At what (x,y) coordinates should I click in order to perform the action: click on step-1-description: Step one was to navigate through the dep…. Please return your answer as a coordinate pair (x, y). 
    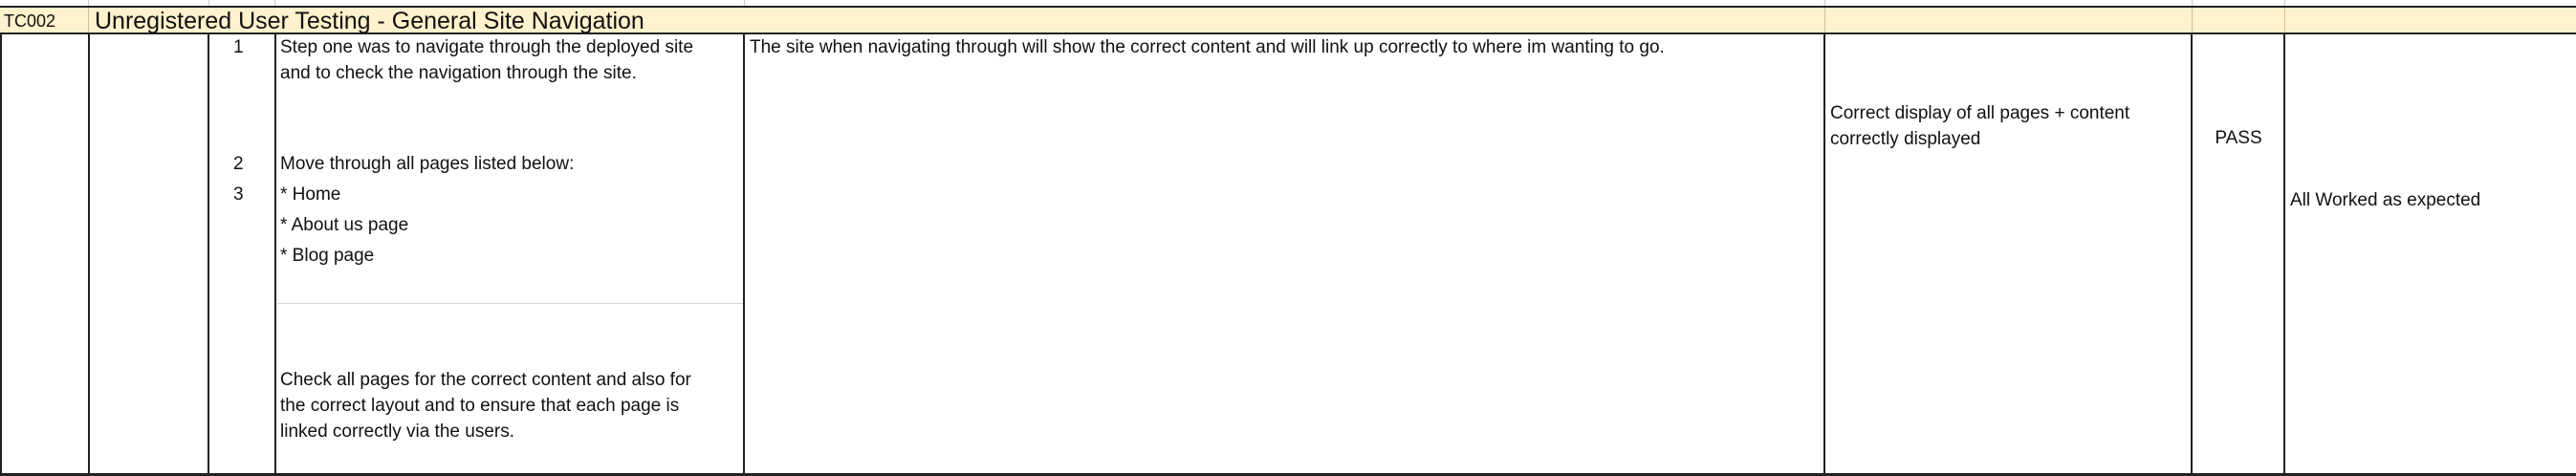
    Looking at the image, I should click on (510, 60).